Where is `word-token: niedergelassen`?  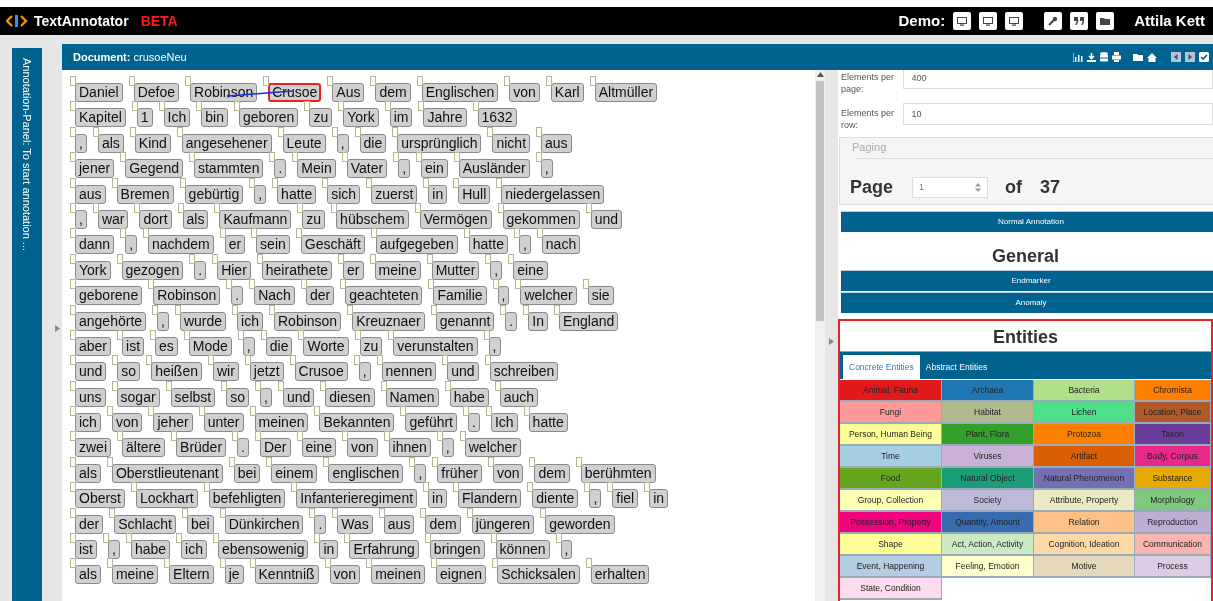 word-token: niedergelassen is located at coordinates (553, 194).